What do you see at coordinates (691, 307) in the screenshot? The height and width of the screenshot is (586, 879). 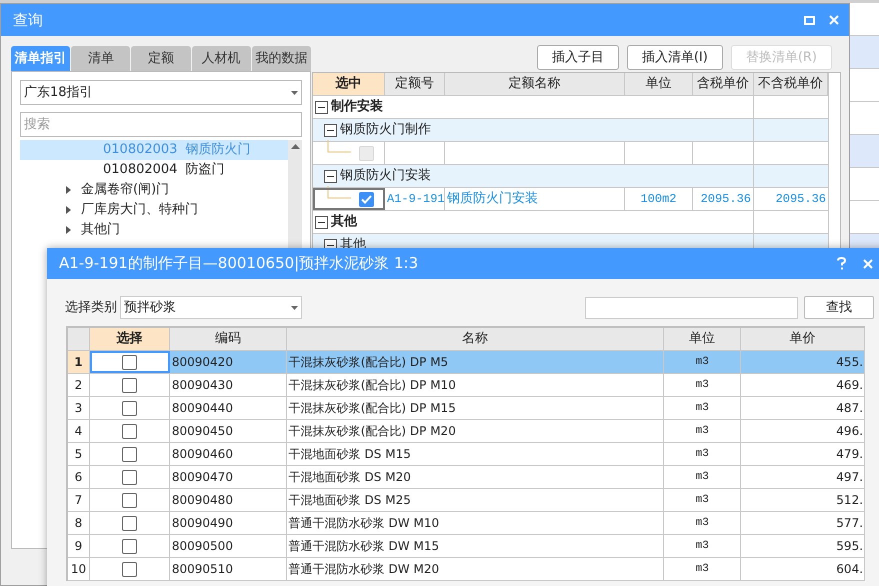 I see `find-field` at bounding box center [691, 307].